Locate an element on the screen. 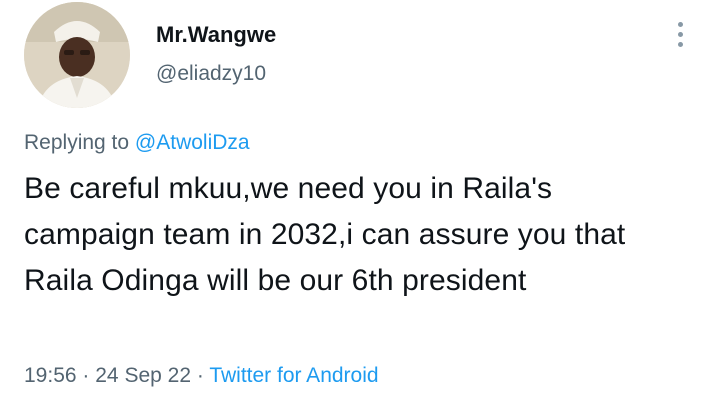 The image size is (720, 414). display-name: Mr.Wangwe is located at coordinates (216, 35).